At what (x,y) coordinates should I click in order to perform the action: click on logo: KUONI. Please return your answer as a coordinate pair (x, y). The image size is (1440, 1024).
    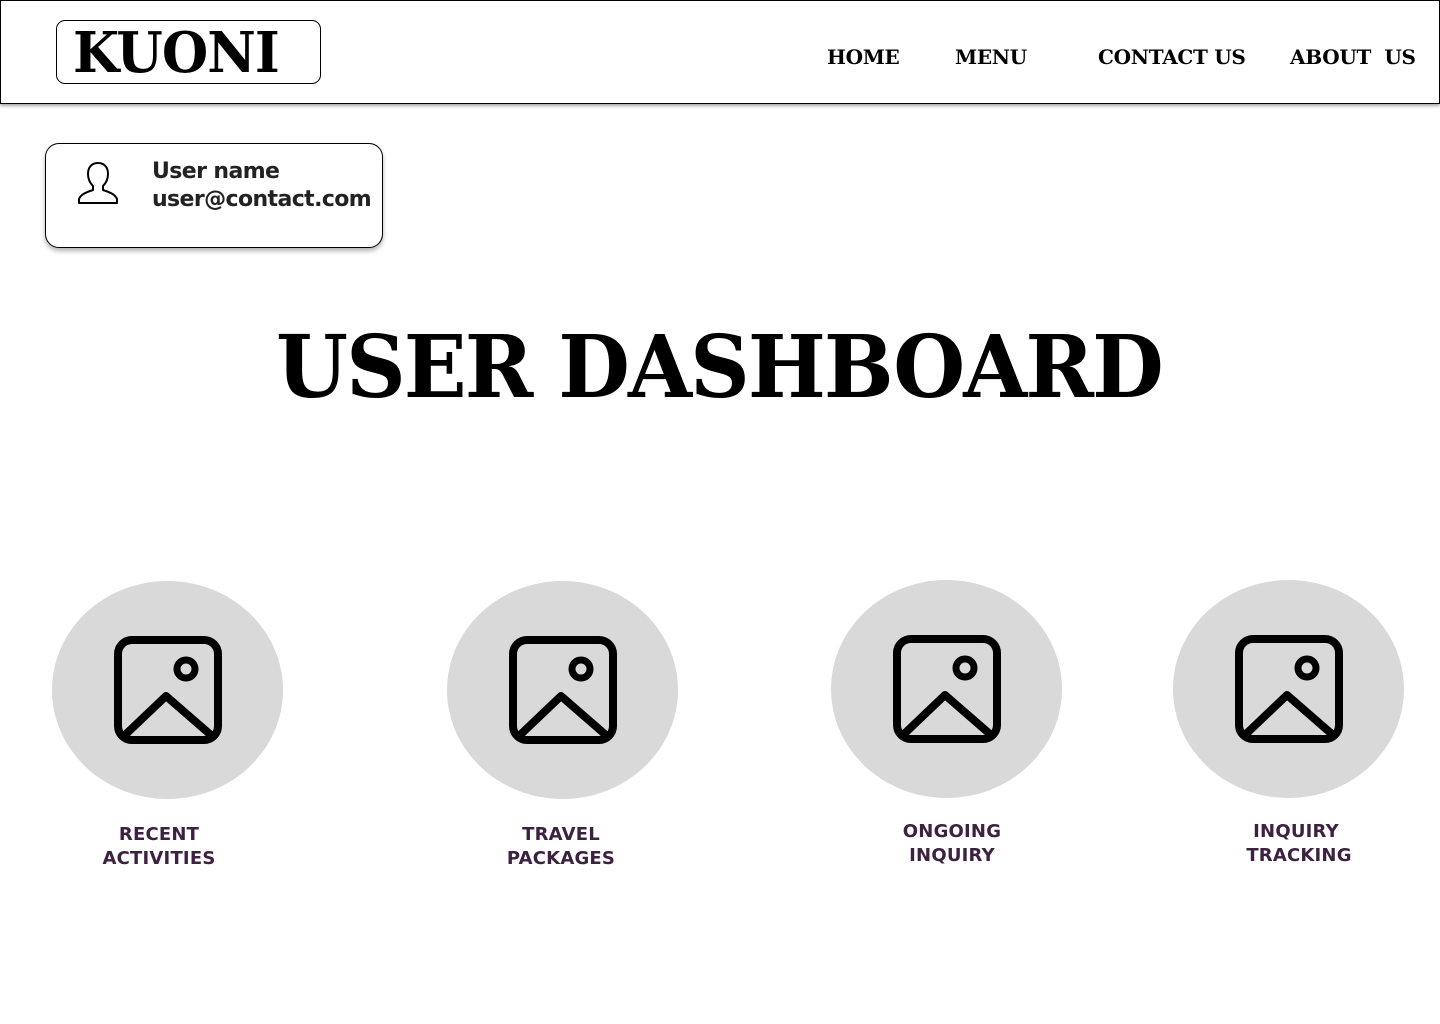
    Looking at the image, I should click on (188, 52).